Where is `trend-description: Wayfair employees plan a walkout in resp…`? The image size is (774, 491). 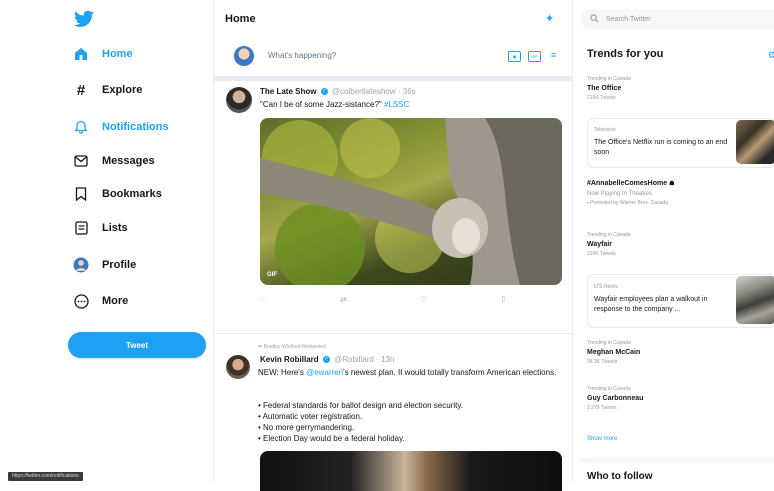
trend-description: Wayfair employees plan a walkout in resp… is located at coordinates (651, 304).